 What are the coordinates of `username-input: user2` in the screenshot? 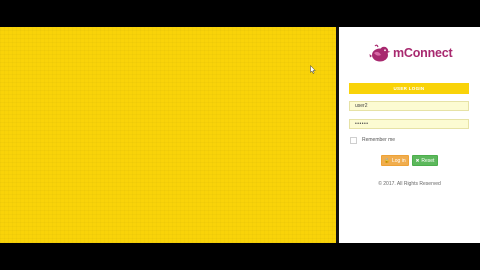 It's located at (409, 106).